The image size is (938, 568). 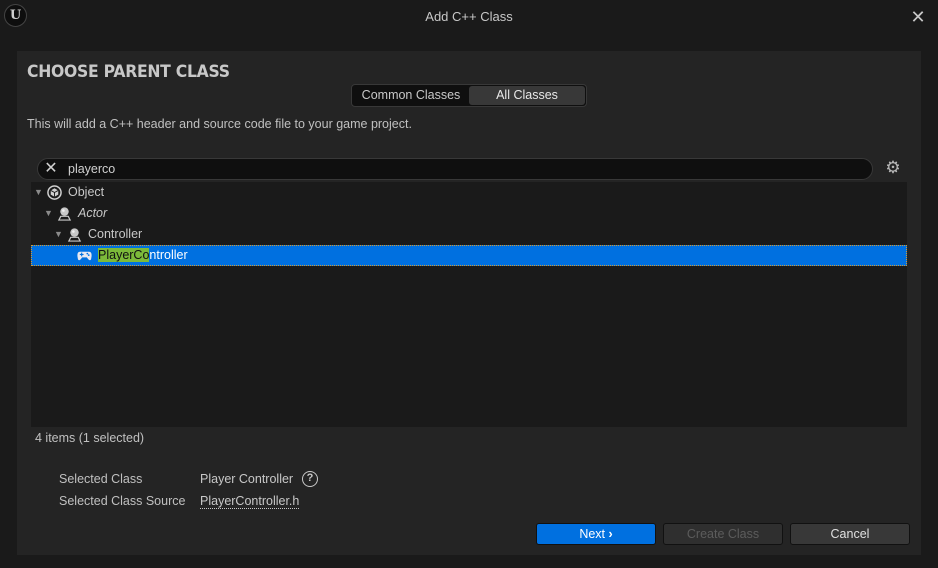 I want to click on close-icon: ✕, so click(x=918, y=17).